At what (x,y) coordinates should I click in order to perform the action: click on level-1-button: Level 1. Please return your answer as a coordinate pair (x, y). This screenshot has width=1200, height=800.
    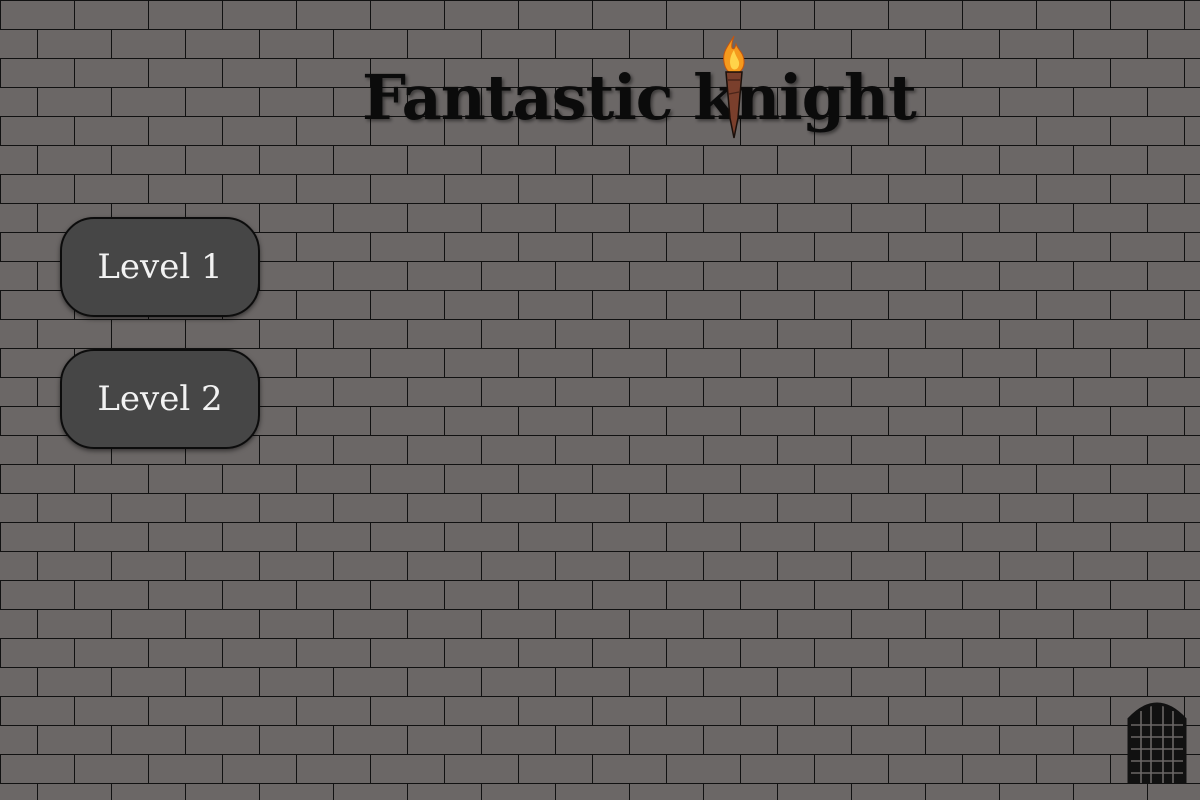
    Looking at the image, I should click on (160, 267).